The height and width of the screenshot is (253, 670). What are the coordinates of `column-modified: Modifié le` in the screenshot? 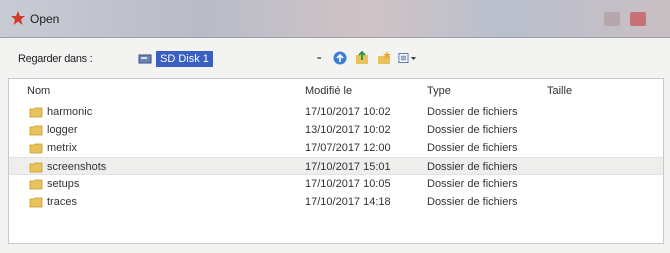 It's located at (328, 91).